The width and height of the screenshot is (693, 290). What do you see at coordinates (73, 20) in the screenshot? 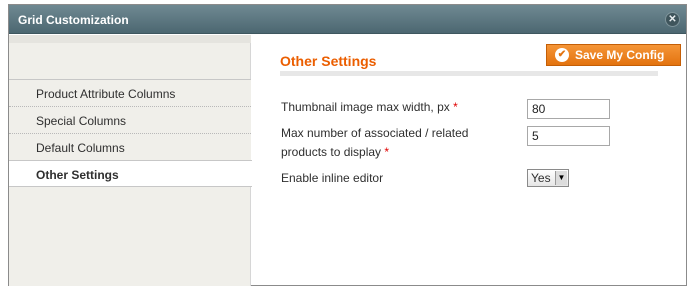
I see `dialog-title: Grid Customization` at bounding box center [73, 20].